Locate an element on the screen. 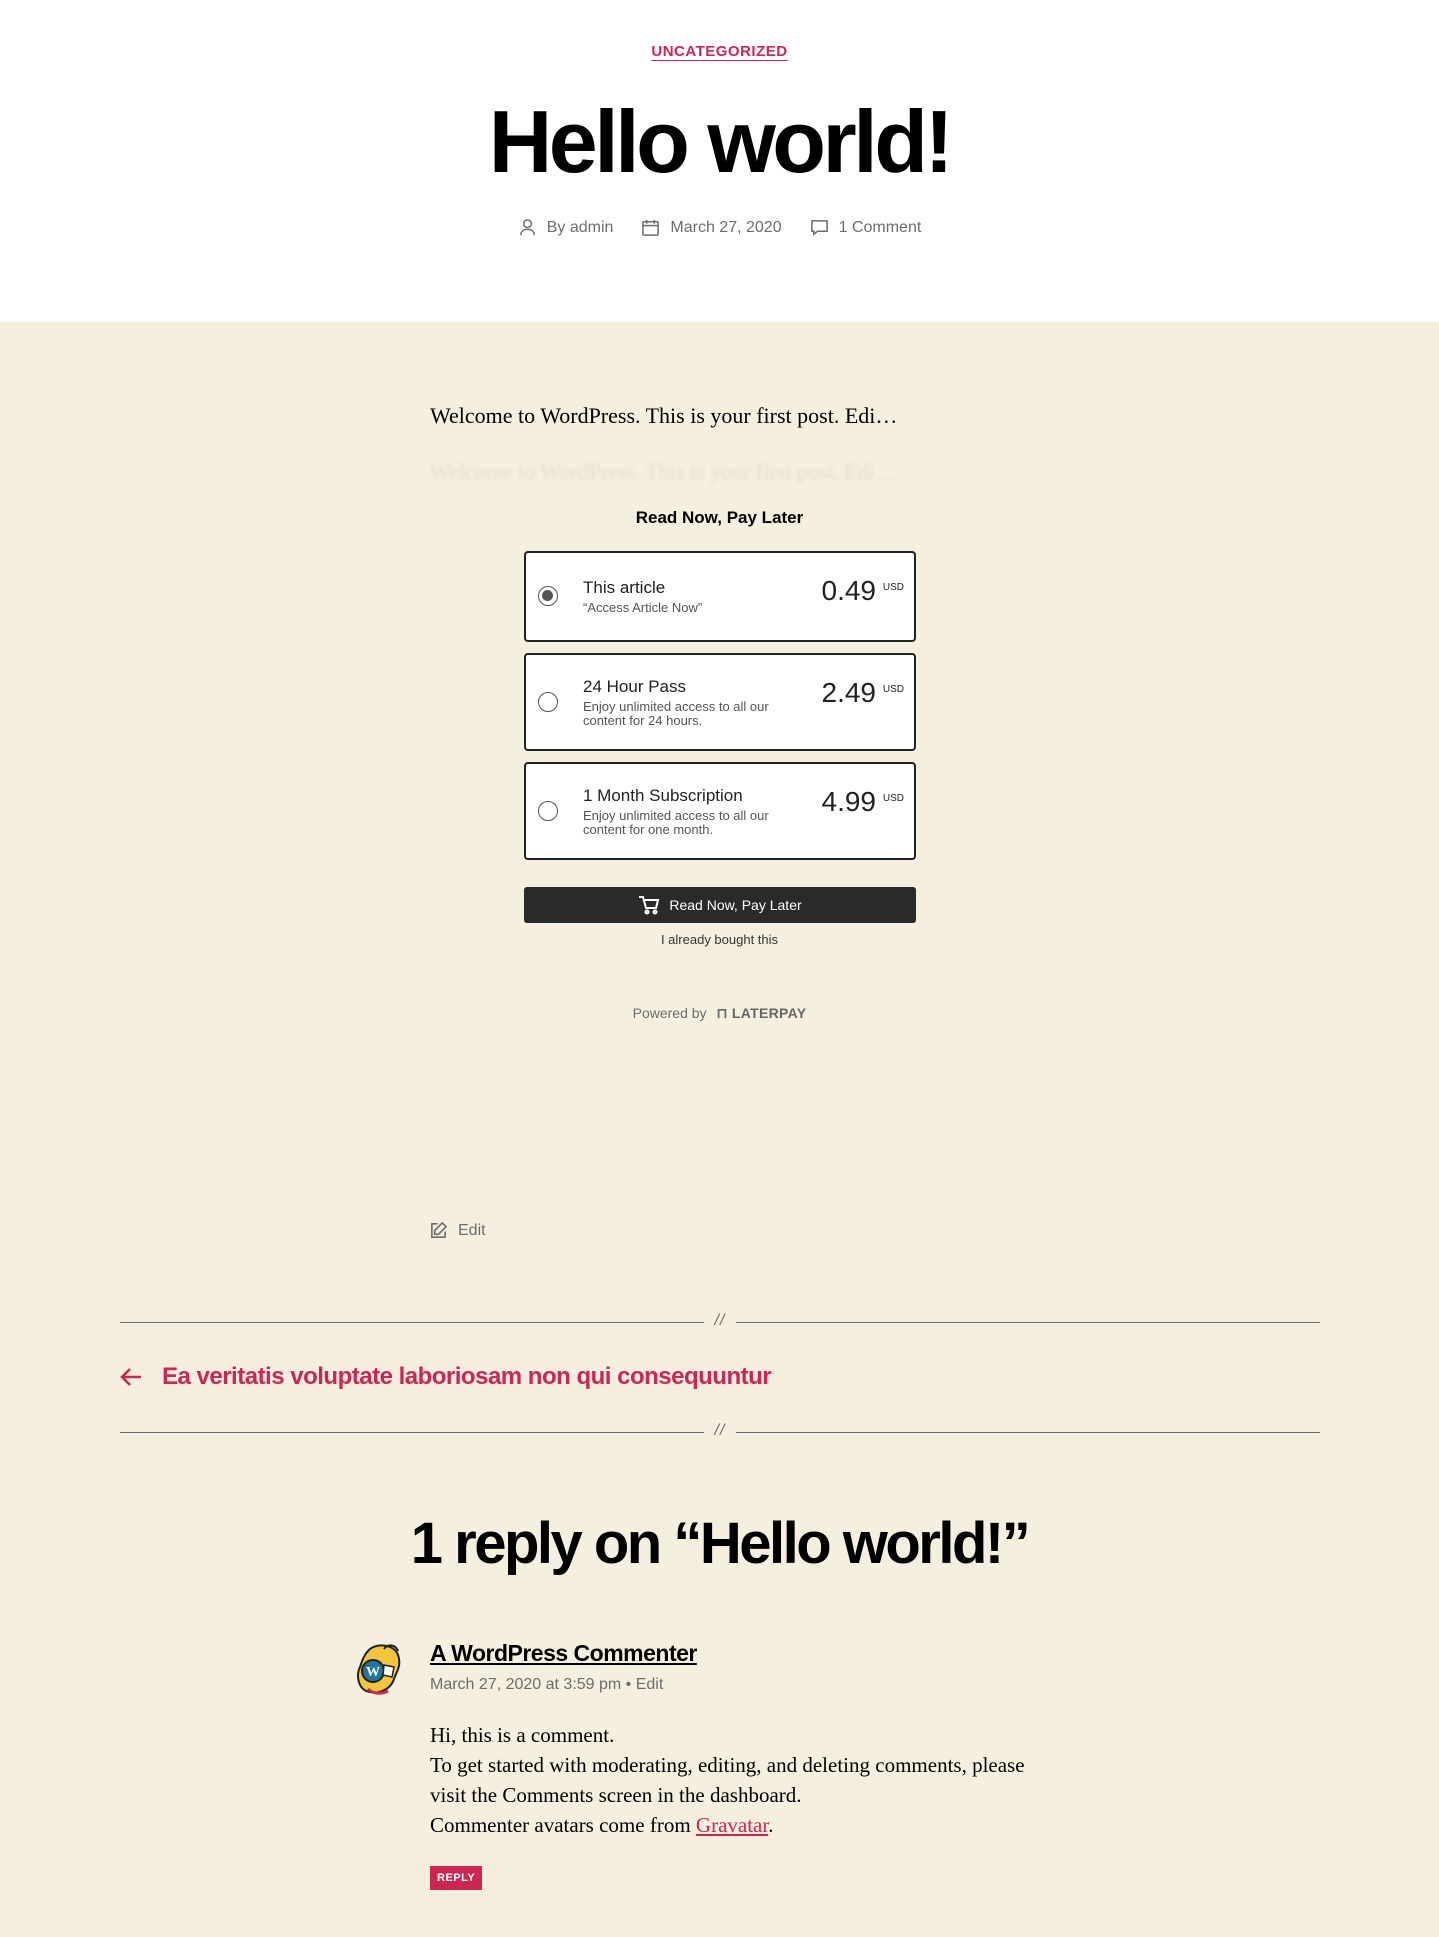  read-now-pay-later-button: Read Now, Pay Later is located at coordinates (720, 905).